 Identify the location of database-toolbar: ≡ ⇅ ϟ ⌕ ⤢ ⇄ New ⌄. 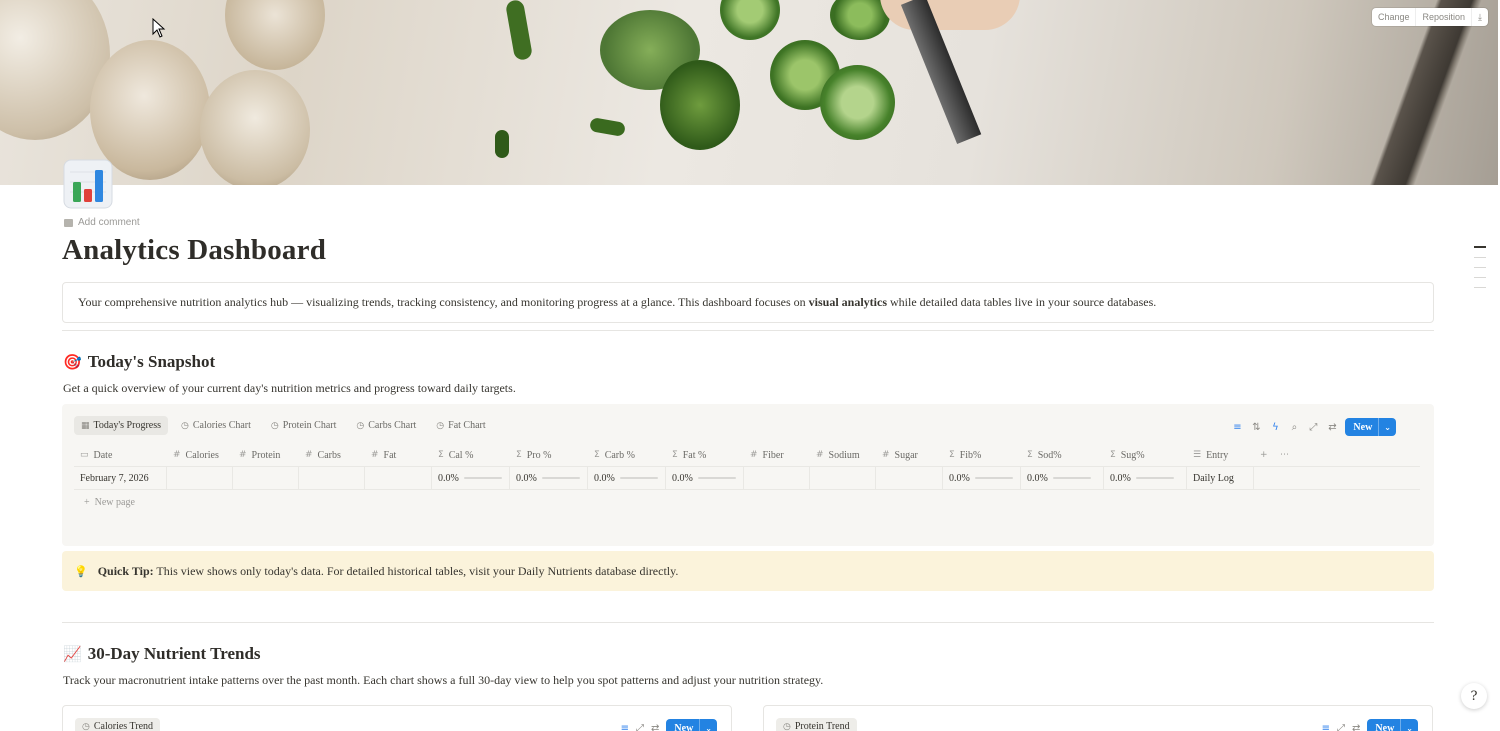
(1313, 427).